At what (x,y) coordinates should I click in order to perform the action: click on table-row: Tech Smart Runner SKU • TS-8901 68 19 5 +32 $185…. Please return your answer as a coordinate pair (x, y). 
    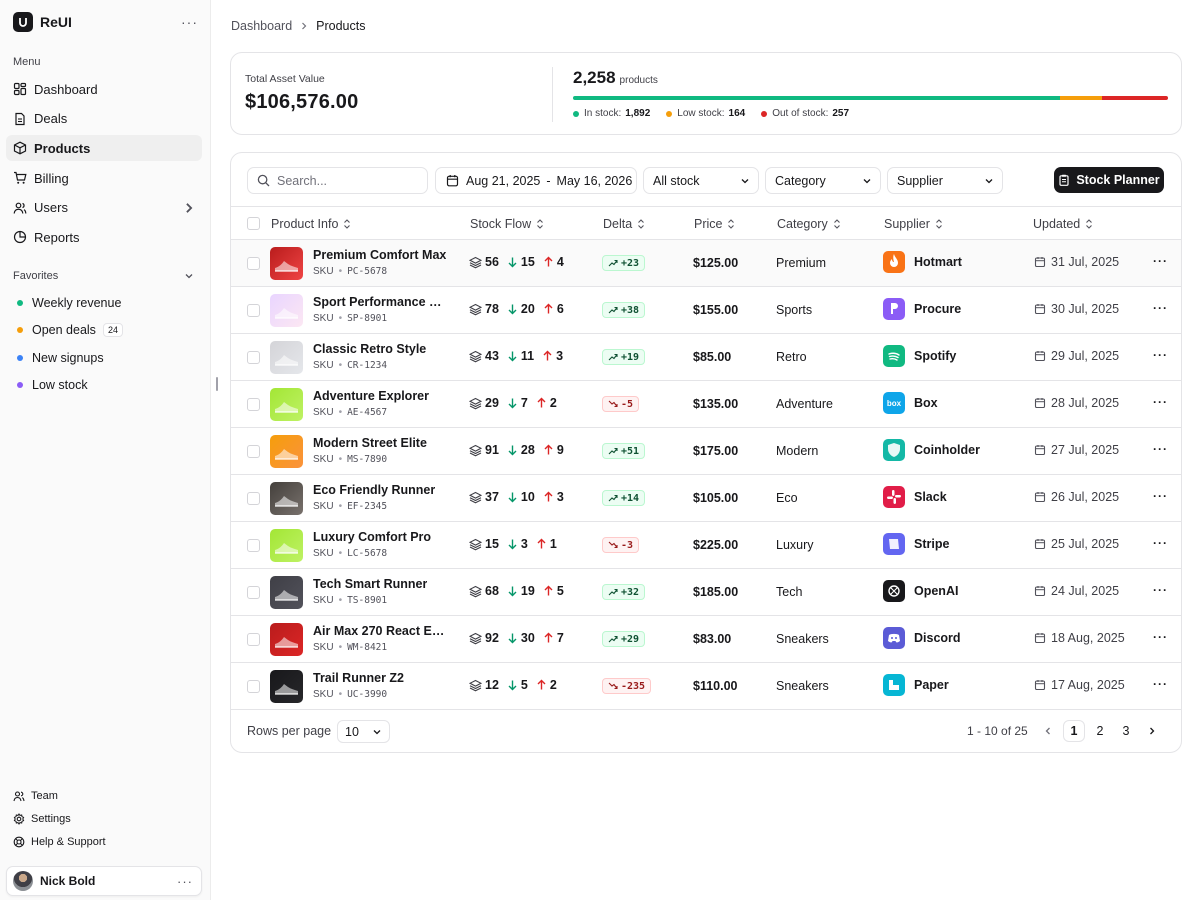
    Looking at the image, I should click on (706, 592).